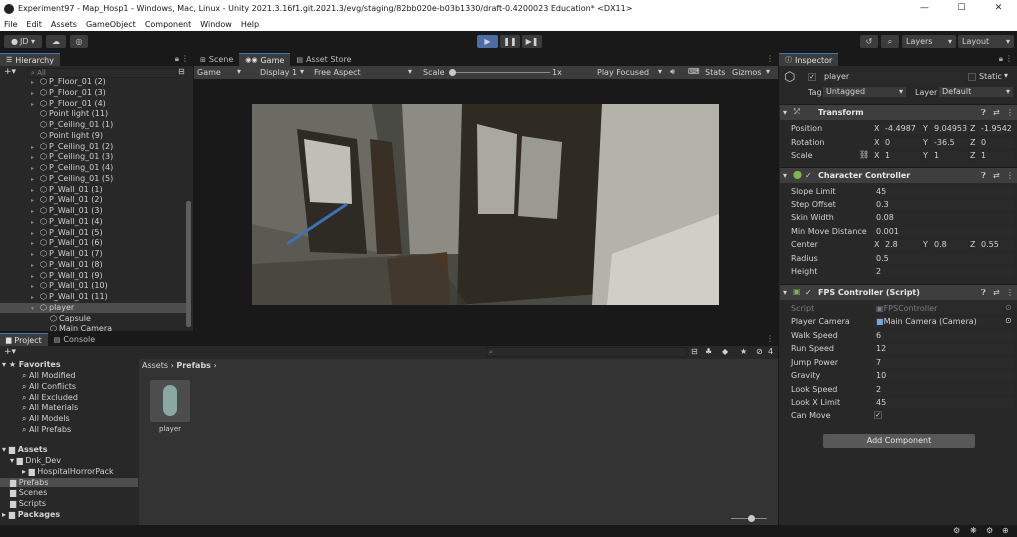  Describe the element at coordinates (168, 24) in the screenshot. I see `menu-component: Component` at that location.